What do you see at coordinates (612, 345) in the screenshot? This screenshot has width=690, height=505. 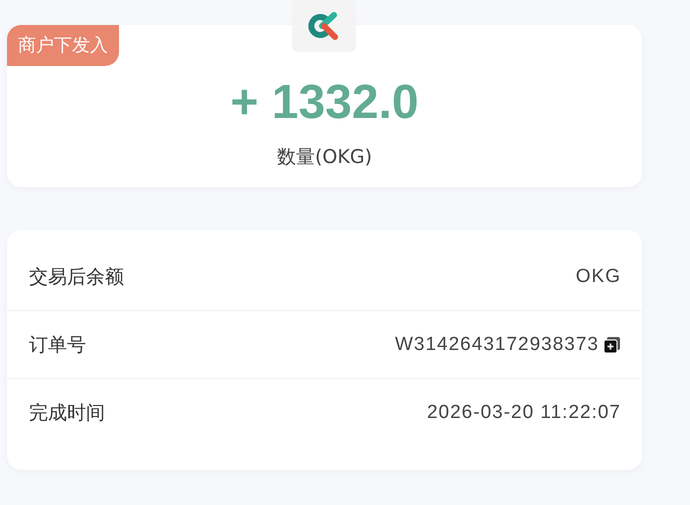 I see `copy-icon` at bounding box center [612, 345].